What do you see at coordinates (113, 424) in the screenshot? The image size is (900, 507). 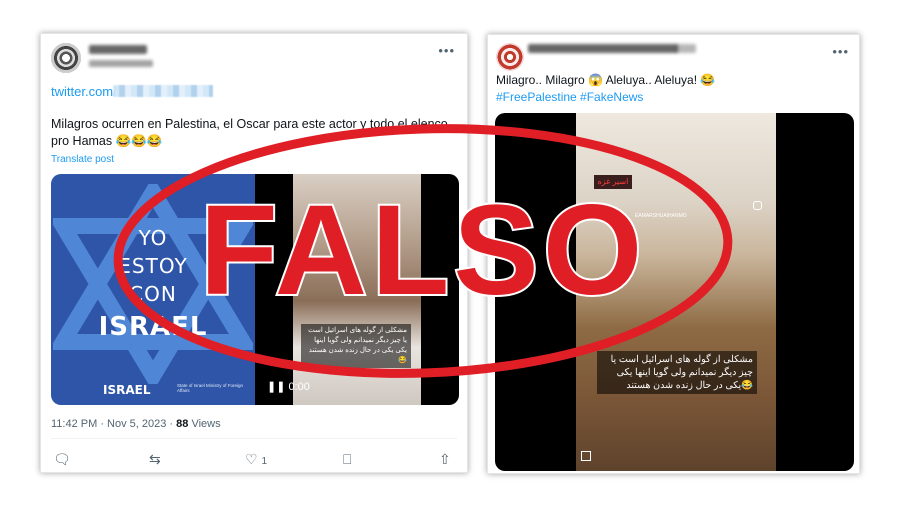 I see `timestamp: 11:42 PM · Nov 5, 2023 ·` at bounding box center [113, 424].